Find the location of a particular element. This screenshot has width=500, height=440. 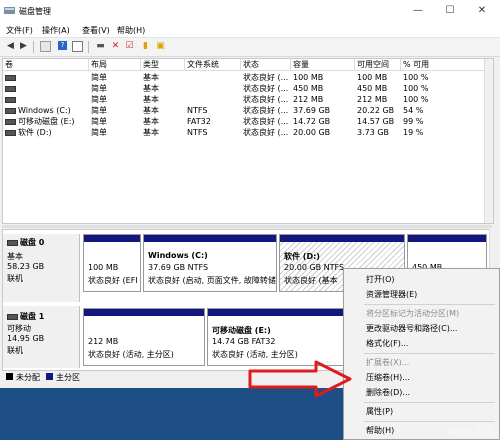

col-header-status: 状态 is located at coordinates (266, 65).